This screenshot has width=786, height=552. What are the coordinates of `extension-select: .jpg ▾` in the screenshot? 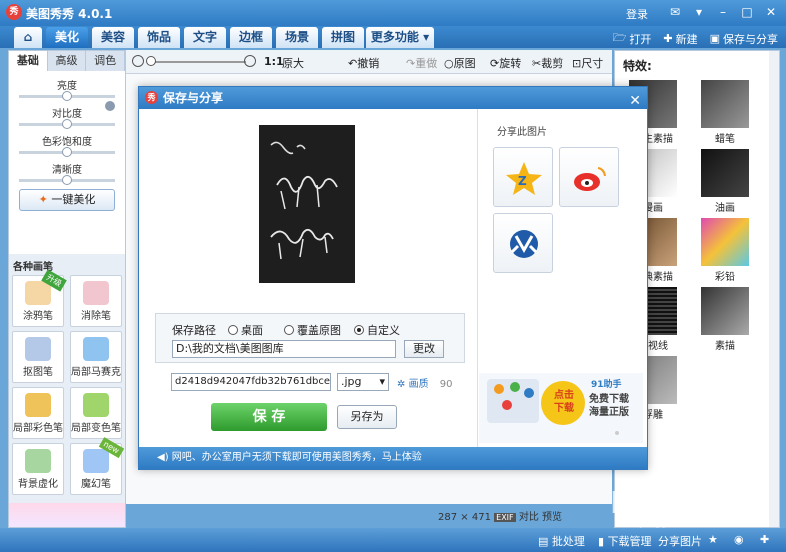 It's located at (363, 382).